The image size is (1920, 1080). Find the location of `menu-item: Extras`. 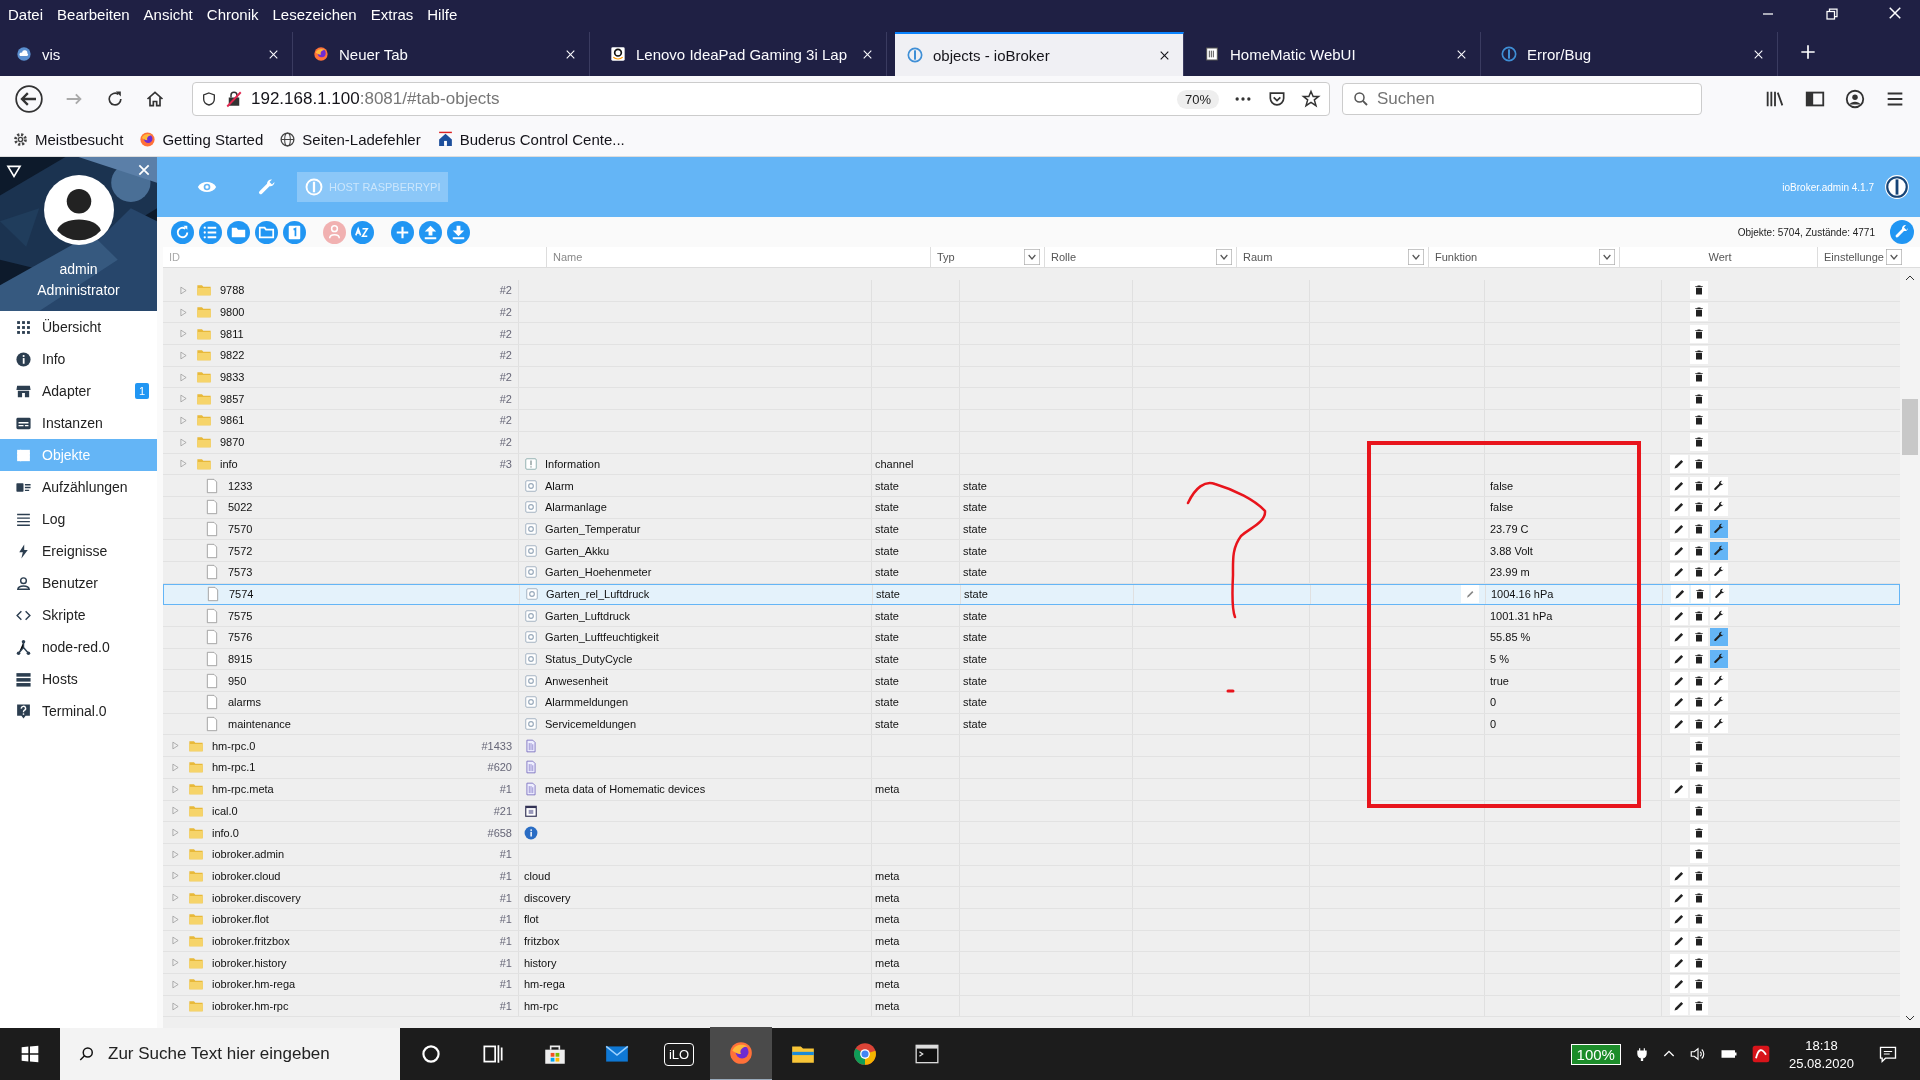

menu-item: Extras is located at coordinates (392, 14).